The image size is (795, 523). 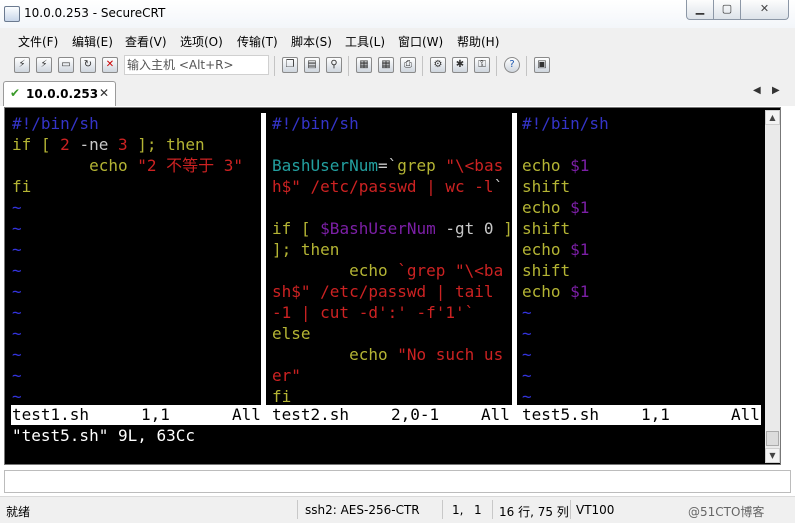 I want to click on copy-icon: ❐, so click(x=290, y=65).